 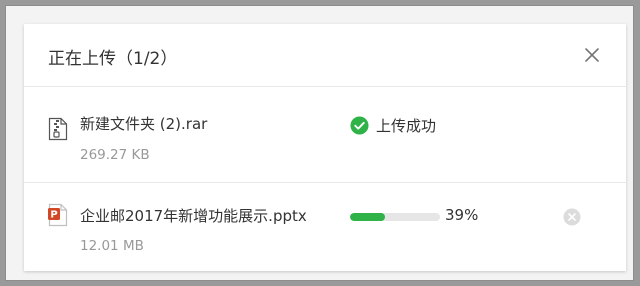 I want to click on upload-status: 上传成功, so click(x=393, y=125).